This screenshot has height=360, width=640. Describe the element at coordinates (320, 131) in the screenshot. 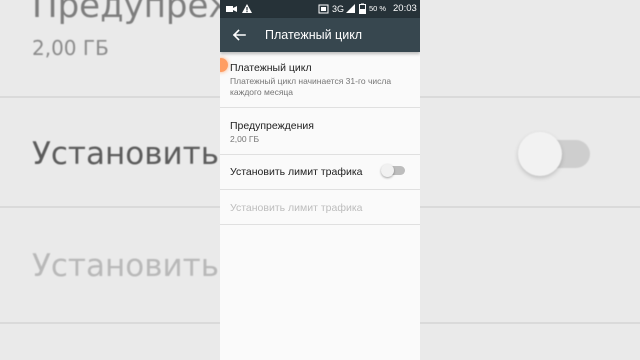

I see `setting-warnings: Предупреждения 2,00 ГБ` at that location.